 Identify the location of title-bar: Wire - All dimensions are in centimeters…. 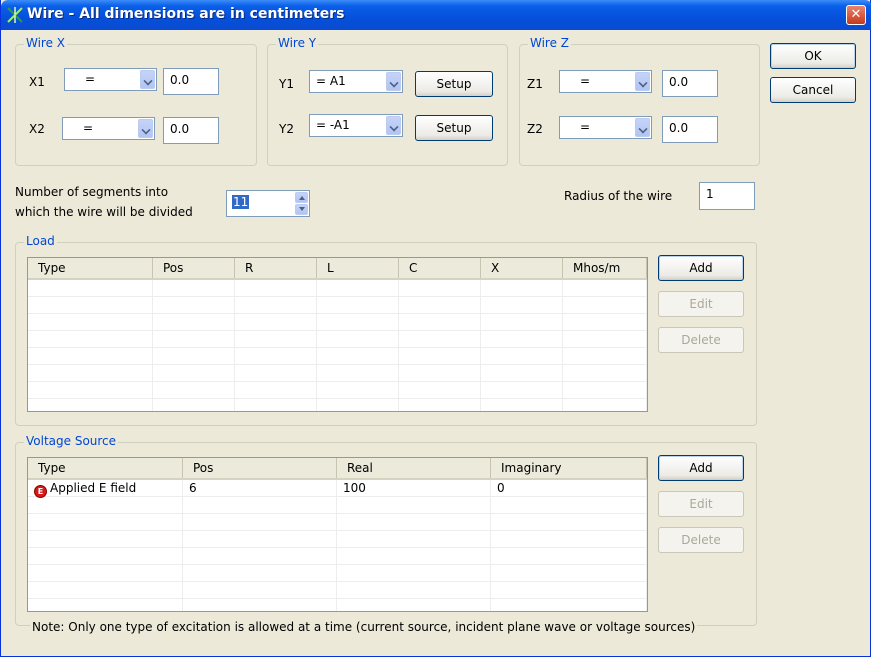
(436, 15).